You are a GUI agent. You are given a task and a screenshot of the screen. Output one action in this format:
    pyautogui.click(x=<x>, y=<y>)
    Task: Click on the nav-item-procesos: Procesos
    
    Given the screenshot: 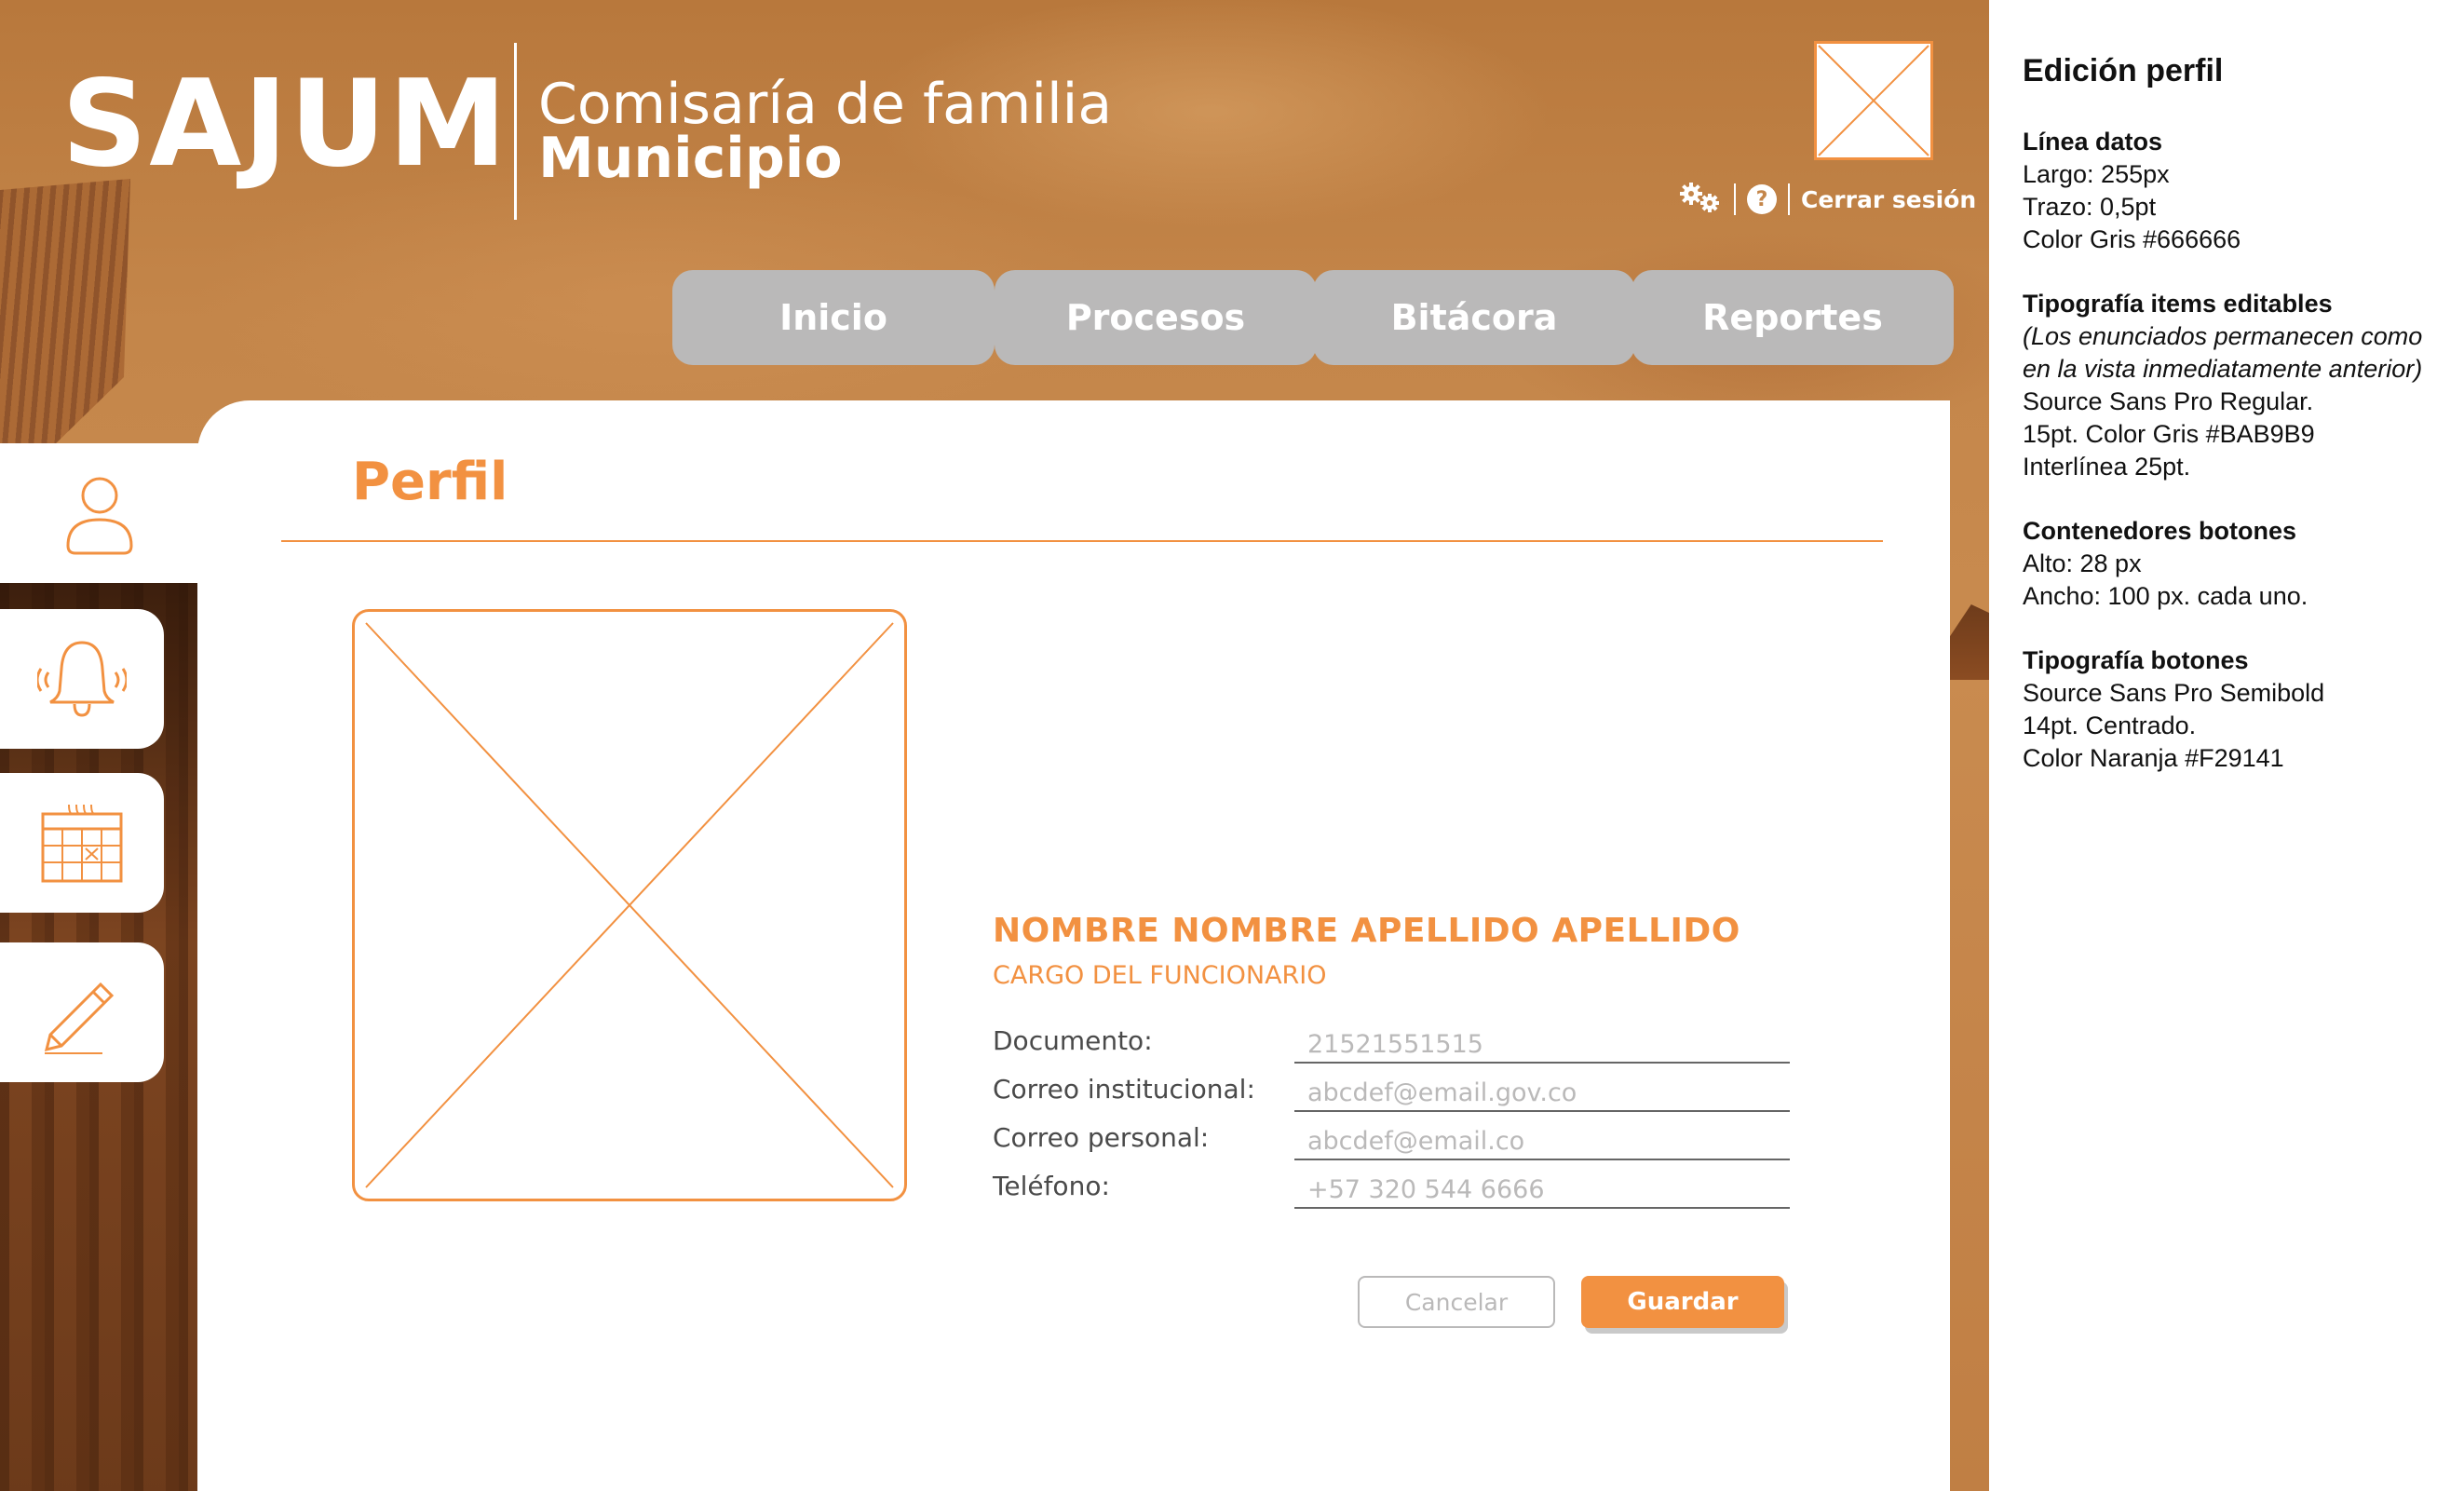 What is the action you would take?
    pyautogui.click(x=1156, y=317)
    